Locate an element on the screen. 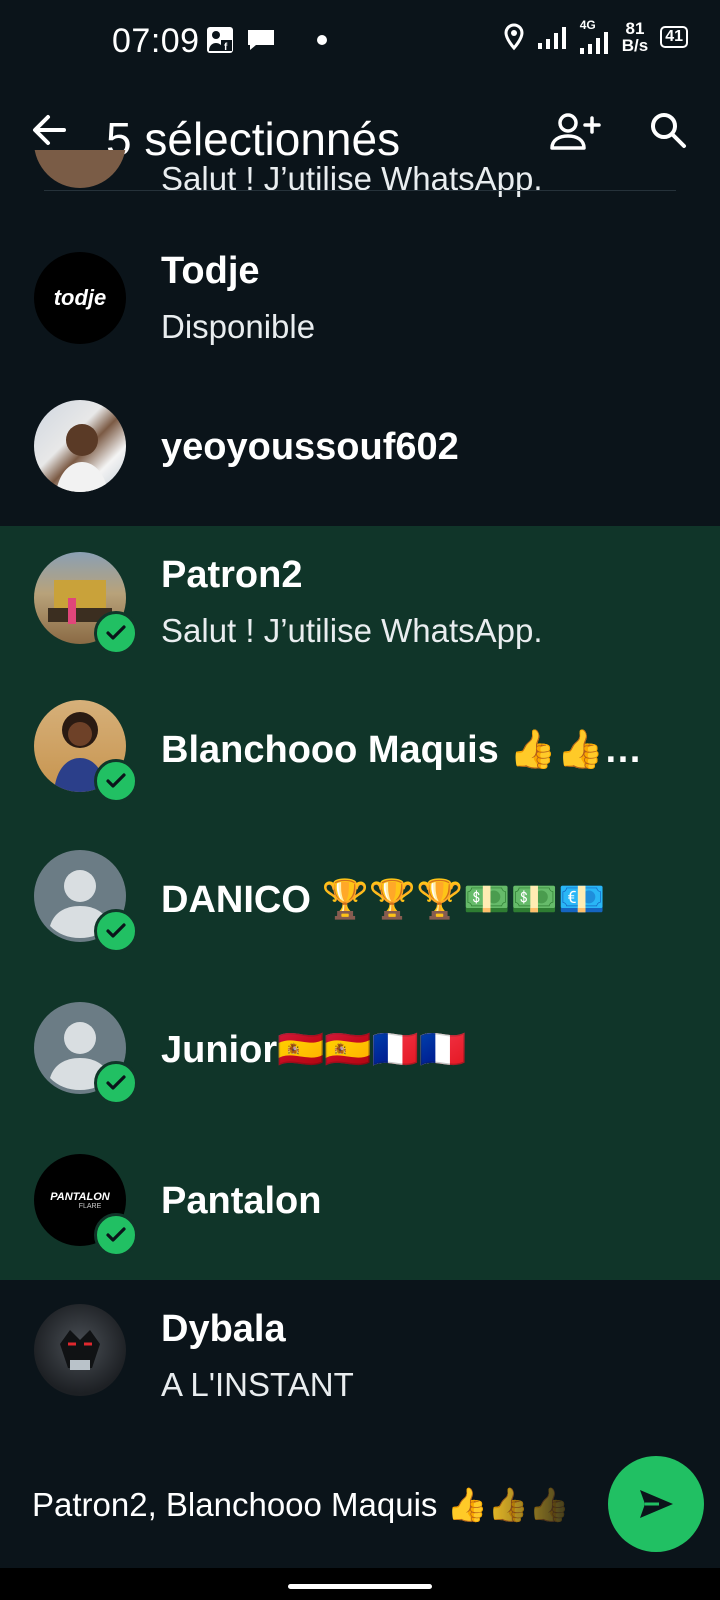 This screenshot has width=720, height=1600. contact-row-dybala: Dybala A L'INSTANT is located at coordinates (360, 1356).